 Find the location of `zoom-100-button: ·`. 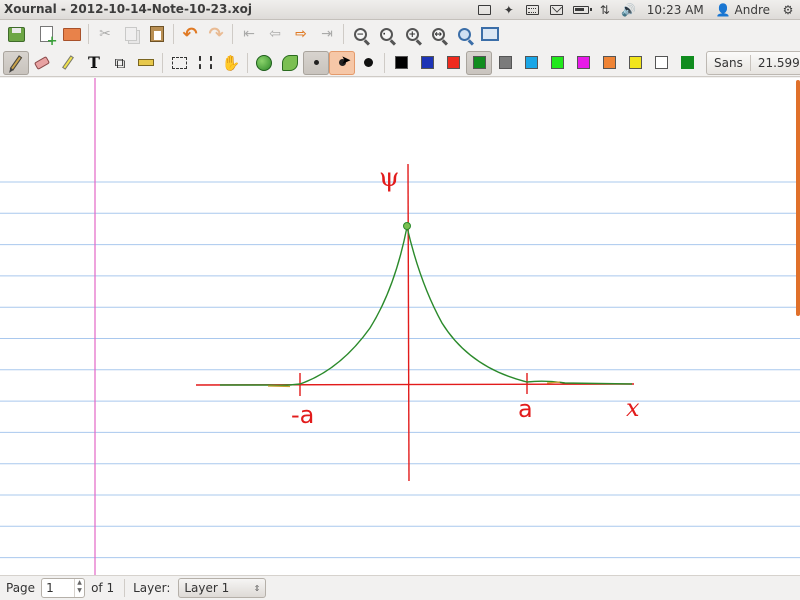

zoom-100-button: · is located at coordinates (386, 34).